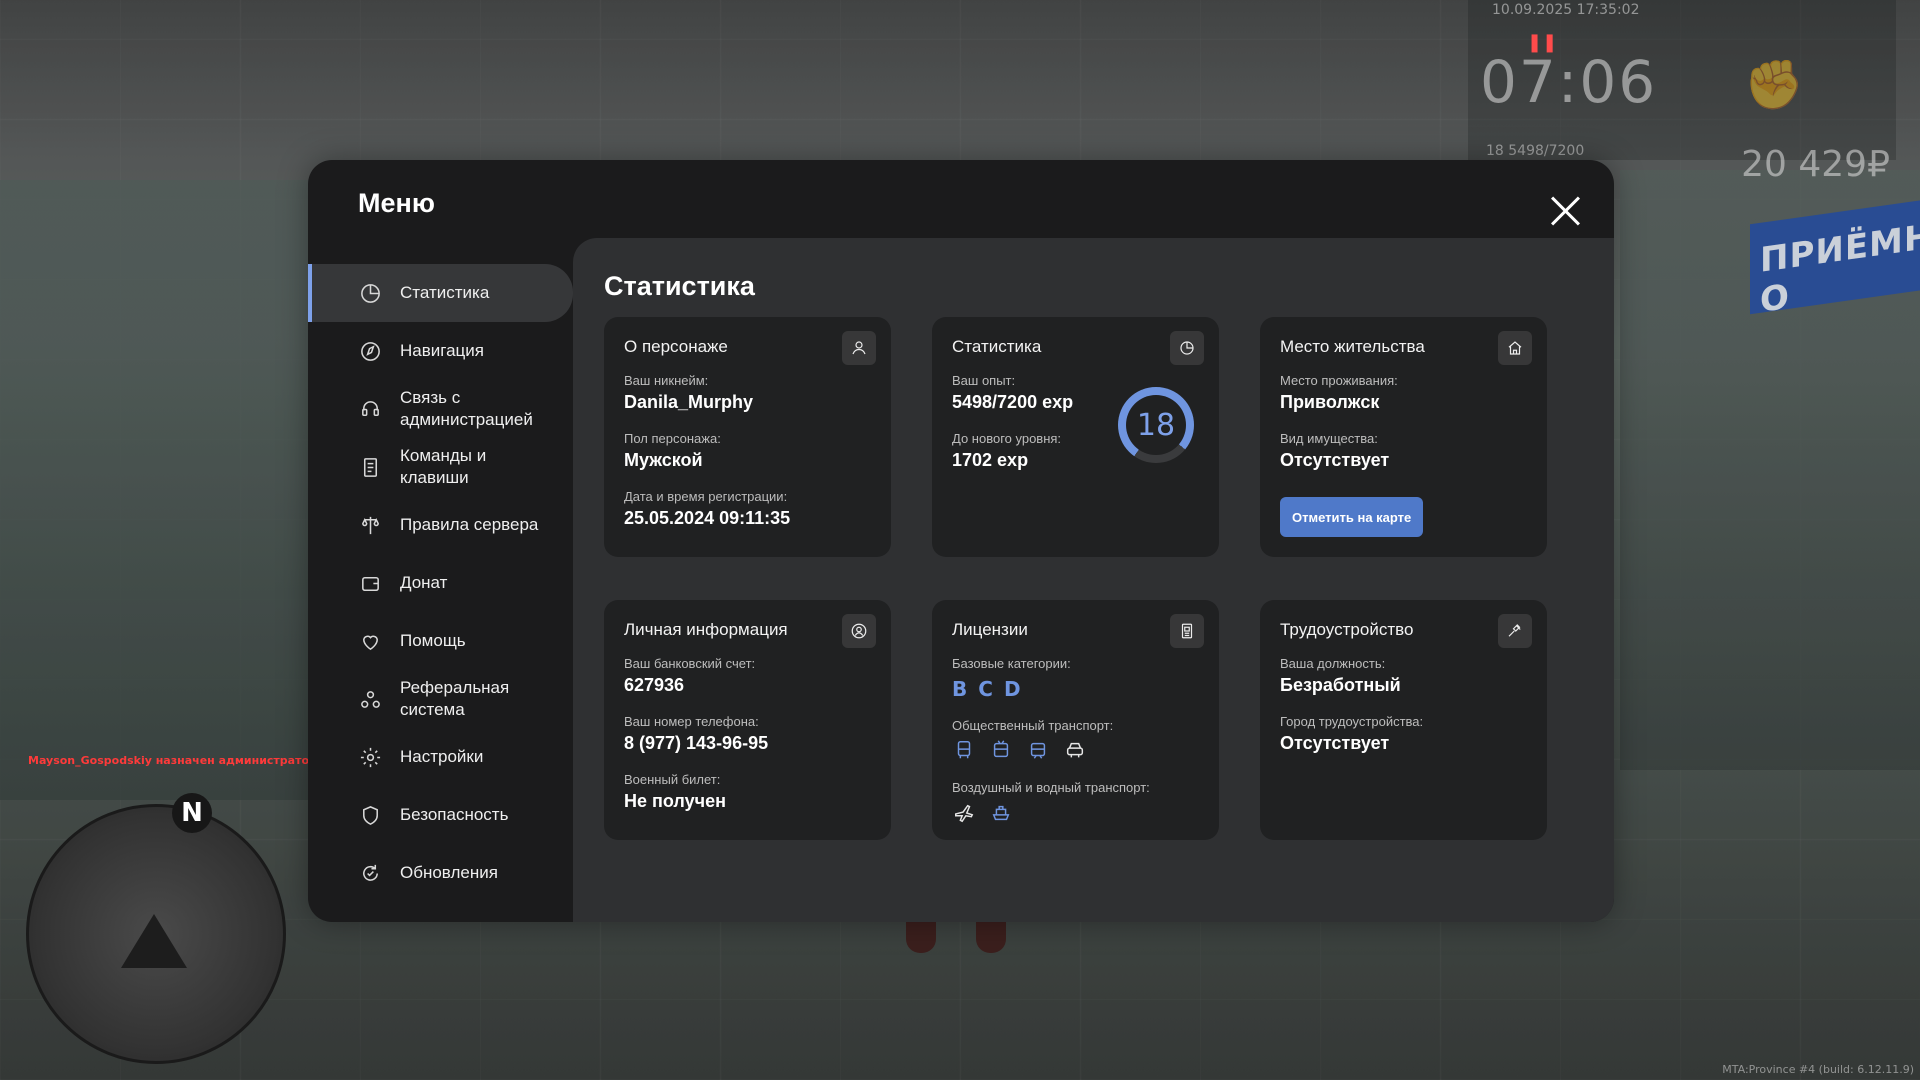 The height and width of the screenshot is (1080, 1920). What do you see at coordinates (1352, 721) in the screenshot?
I see `employment-city-label: Город трудоустройства:` at bounding box center [1352, 721].